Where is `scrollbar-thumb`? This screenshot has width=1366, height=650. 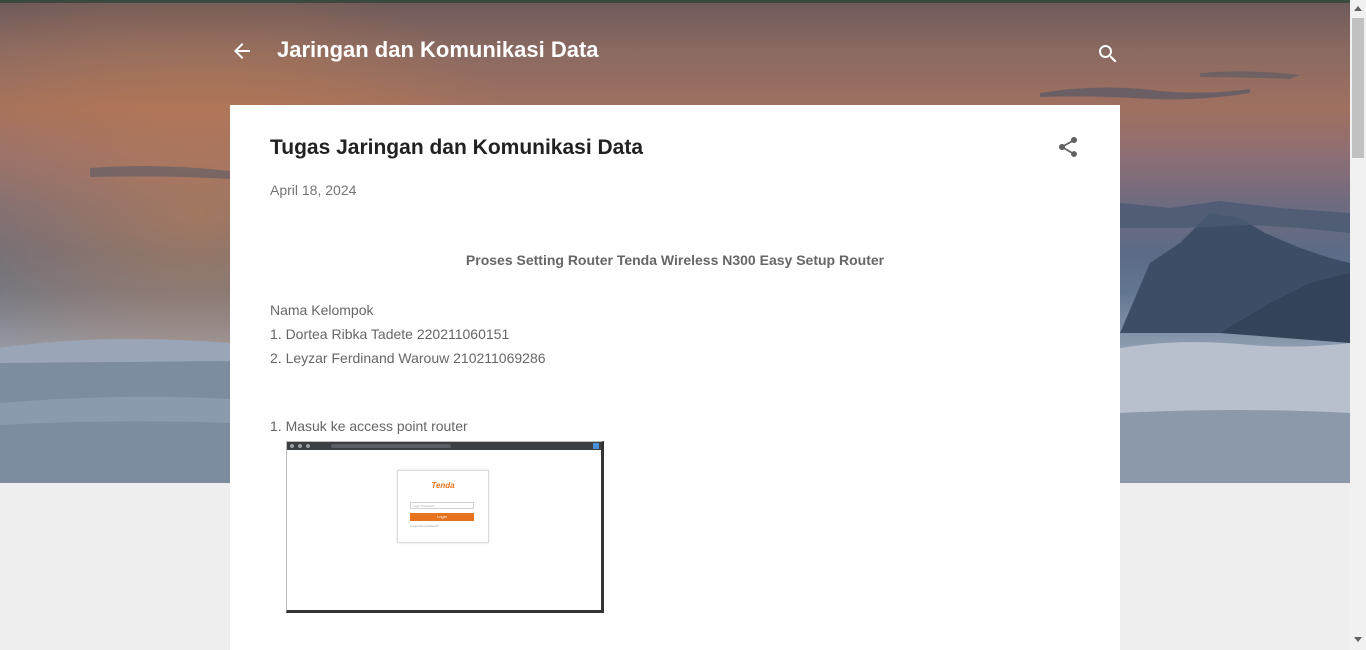 scrollbar-thumb is located at coordinates (1358, 88).